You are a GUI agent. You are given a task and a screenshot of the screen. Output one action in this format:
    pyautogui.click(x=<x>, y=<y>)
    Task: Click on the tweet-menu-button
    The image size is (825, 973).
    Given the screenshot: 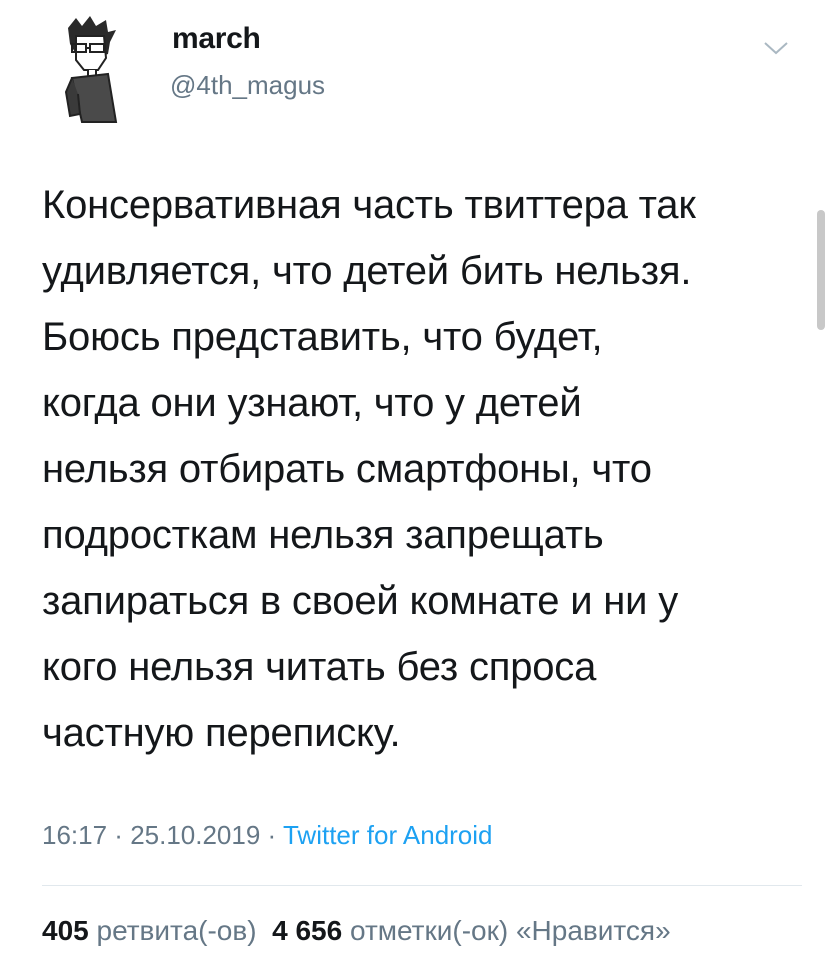 What is the action you would take?
    pyautogui.click(x=776, y=48)
    